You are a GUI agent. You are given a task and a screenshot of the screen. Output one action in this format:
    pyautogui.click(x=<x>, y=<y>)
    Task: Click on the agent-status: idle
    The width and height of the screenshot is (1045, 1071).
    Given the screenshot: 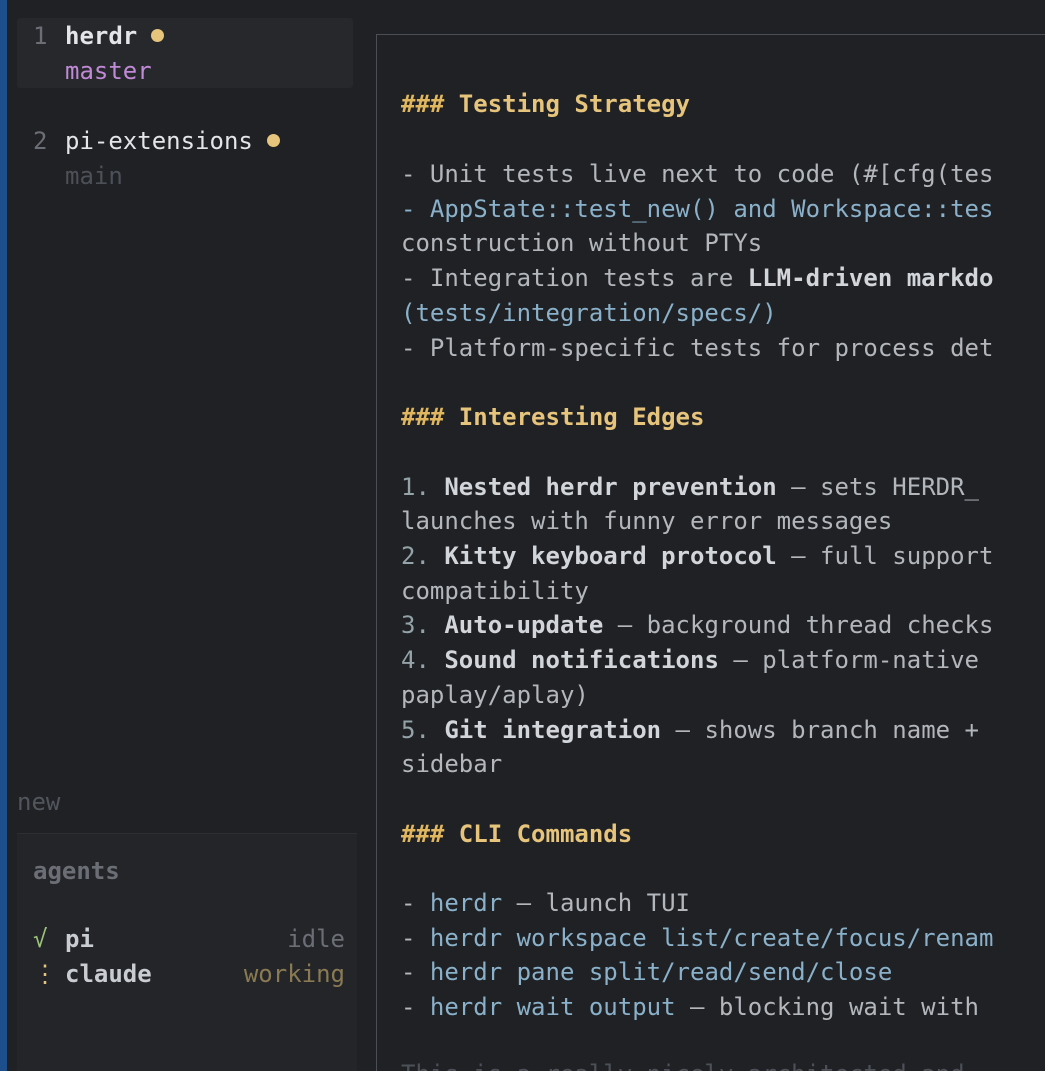 What is the action you would take?
    pyautogui.click(x=316, y=939)
    